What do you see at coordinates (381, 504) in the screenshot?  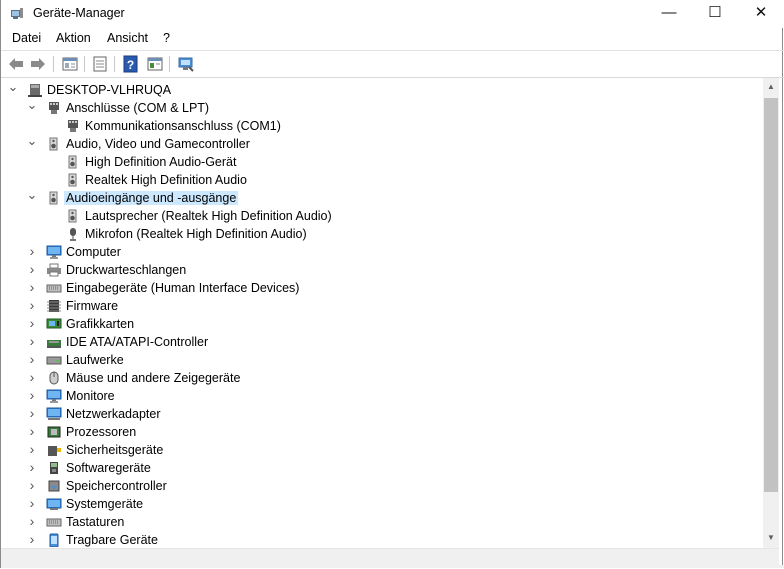 I see `tree-item: › Systemgeräte` at bounding box center [381, 504].